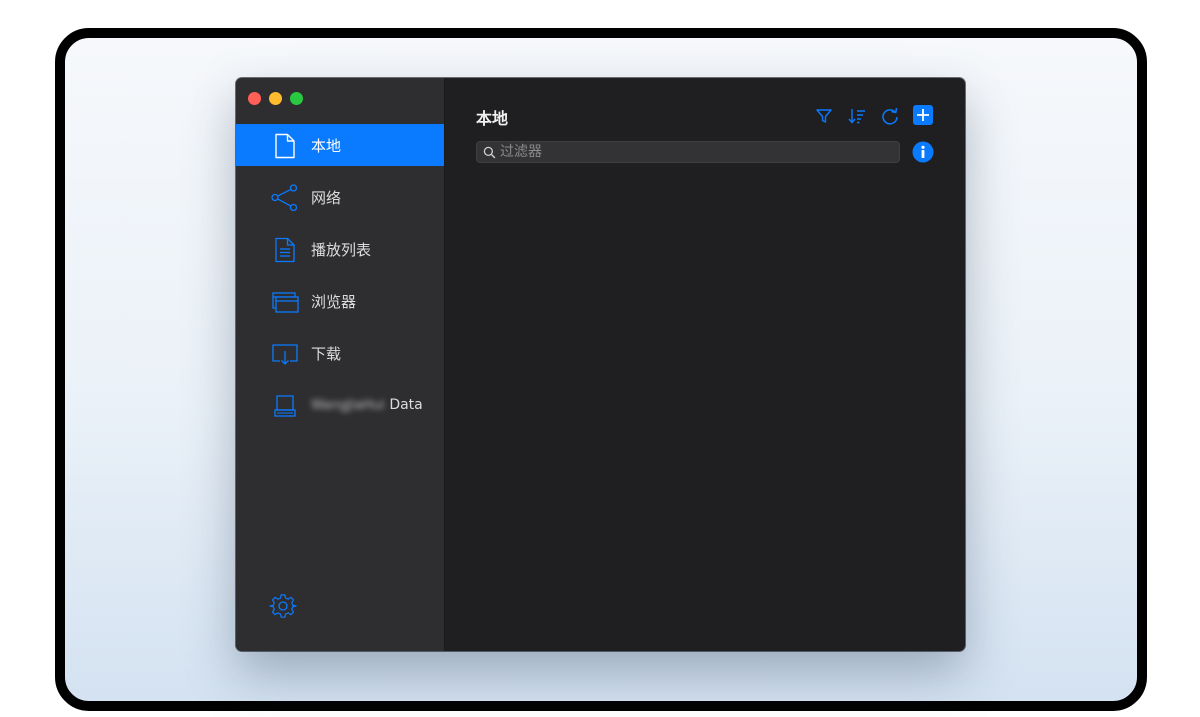  I want to click on sidebar-item-downloads: 下载, so click(340, 353).